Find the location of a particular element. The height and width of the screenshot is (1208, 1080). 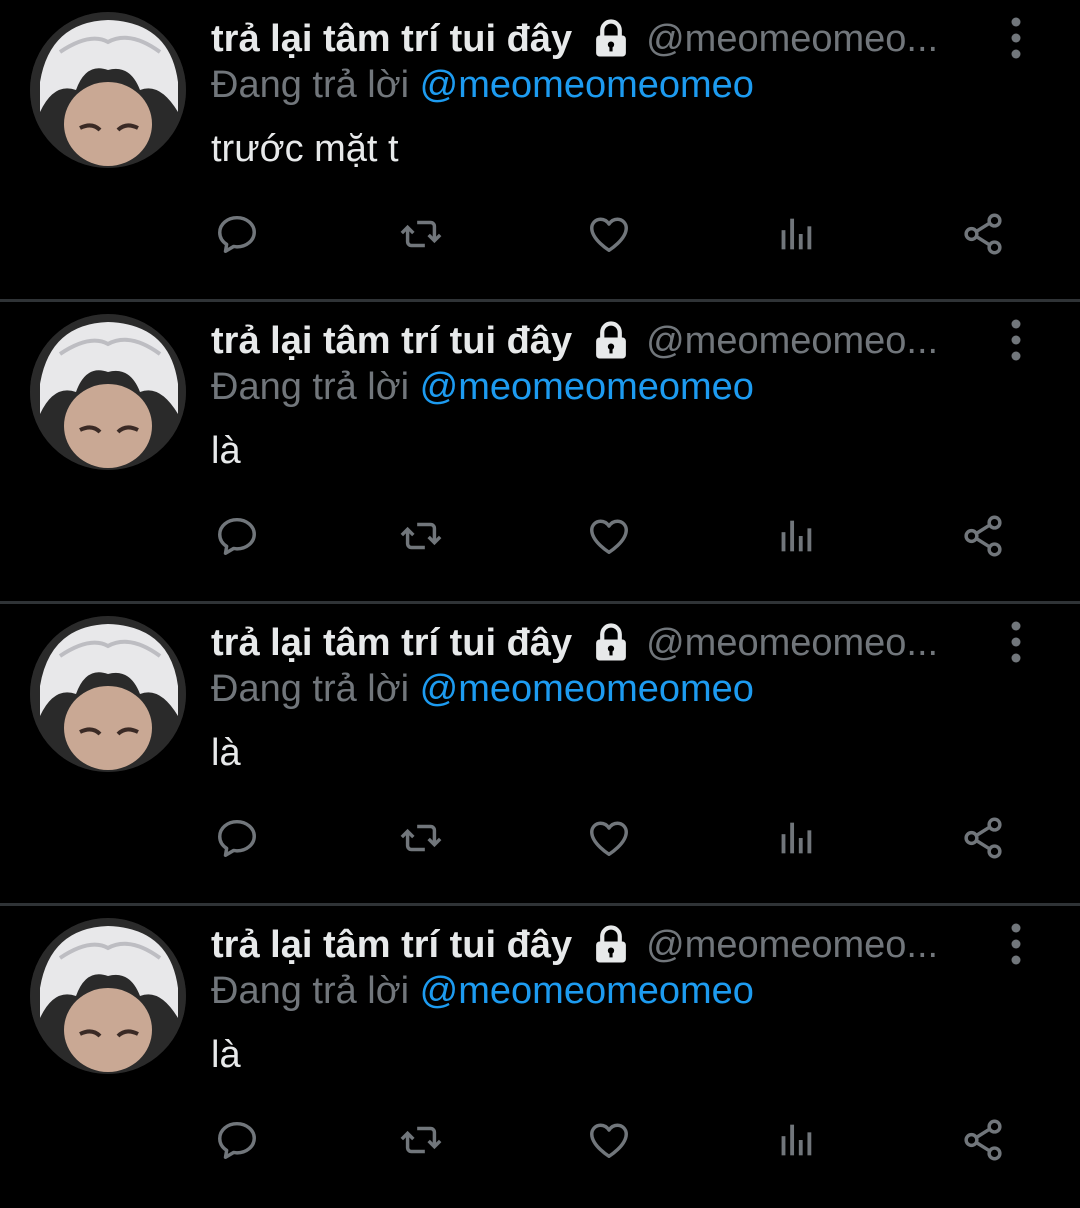

tweet-text: trước mặt t is located at coordinates (305, 149).